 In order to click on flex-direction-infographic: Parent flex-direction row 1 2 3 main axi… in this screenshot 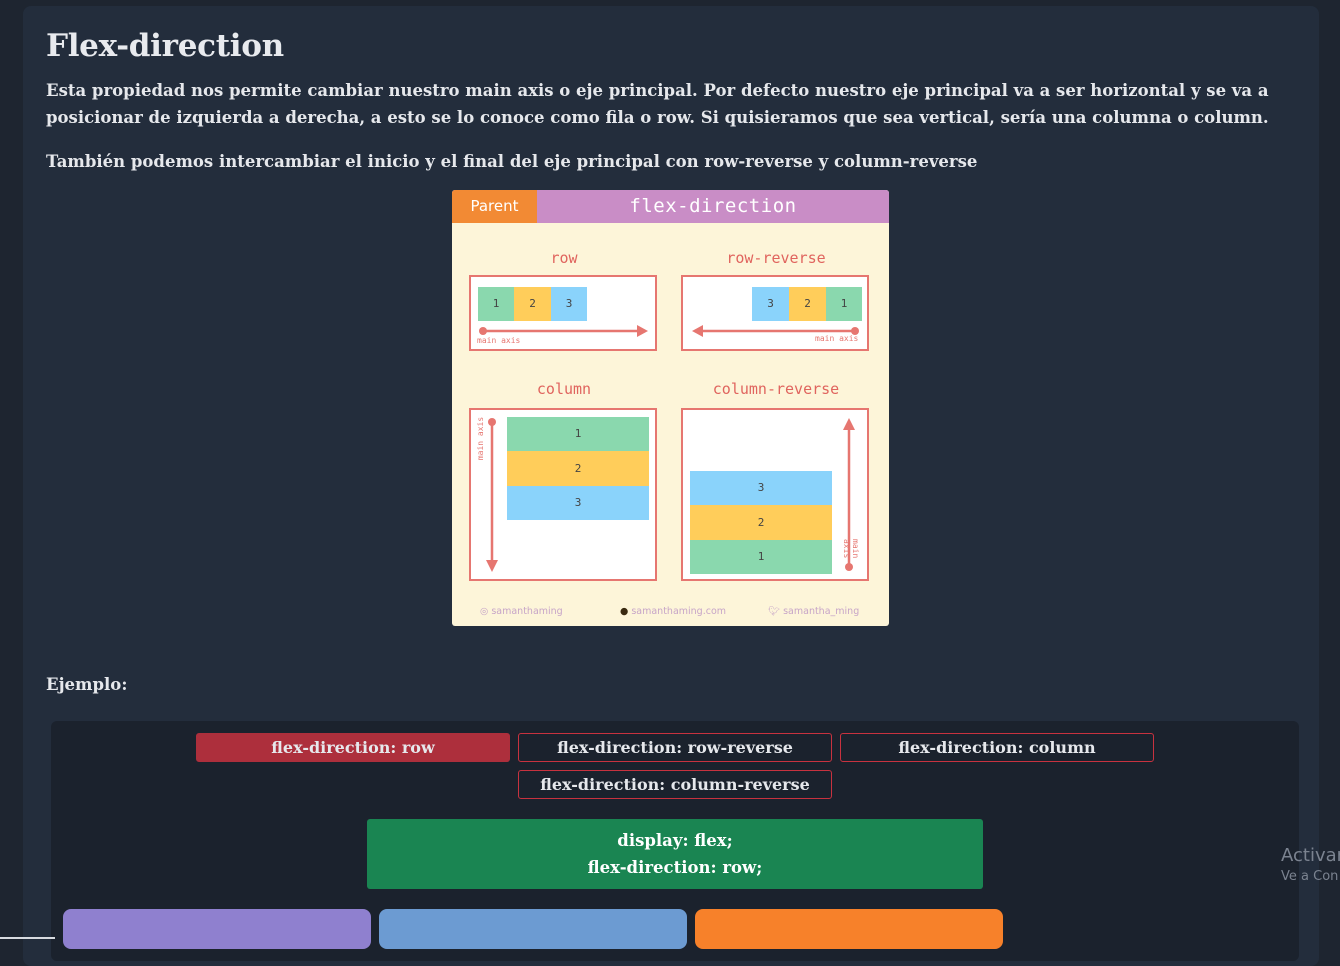, I will do `click(670, 408)`.